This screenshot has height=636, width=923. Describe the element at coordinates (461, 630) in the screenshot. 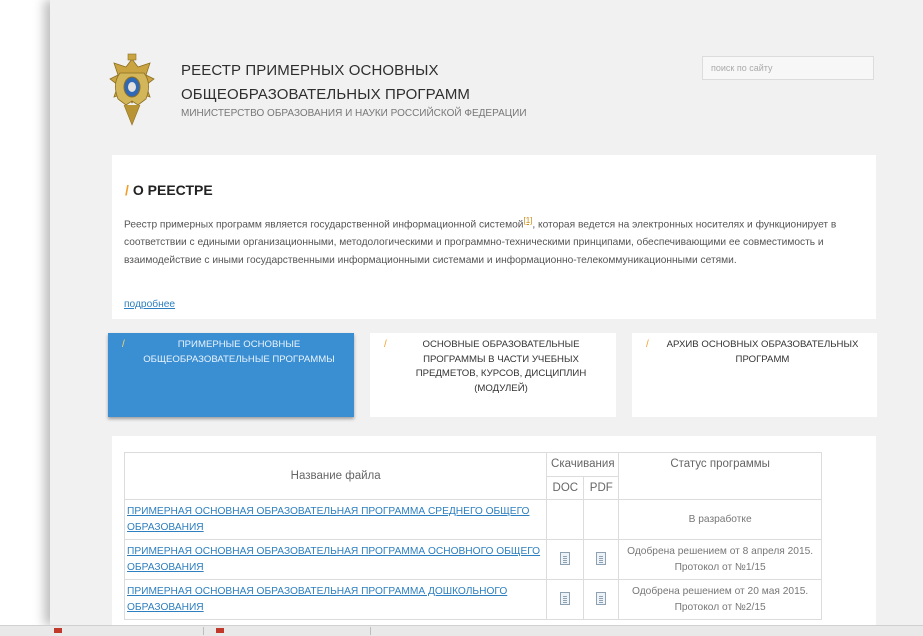

I see `taskbar-strip` at that location.